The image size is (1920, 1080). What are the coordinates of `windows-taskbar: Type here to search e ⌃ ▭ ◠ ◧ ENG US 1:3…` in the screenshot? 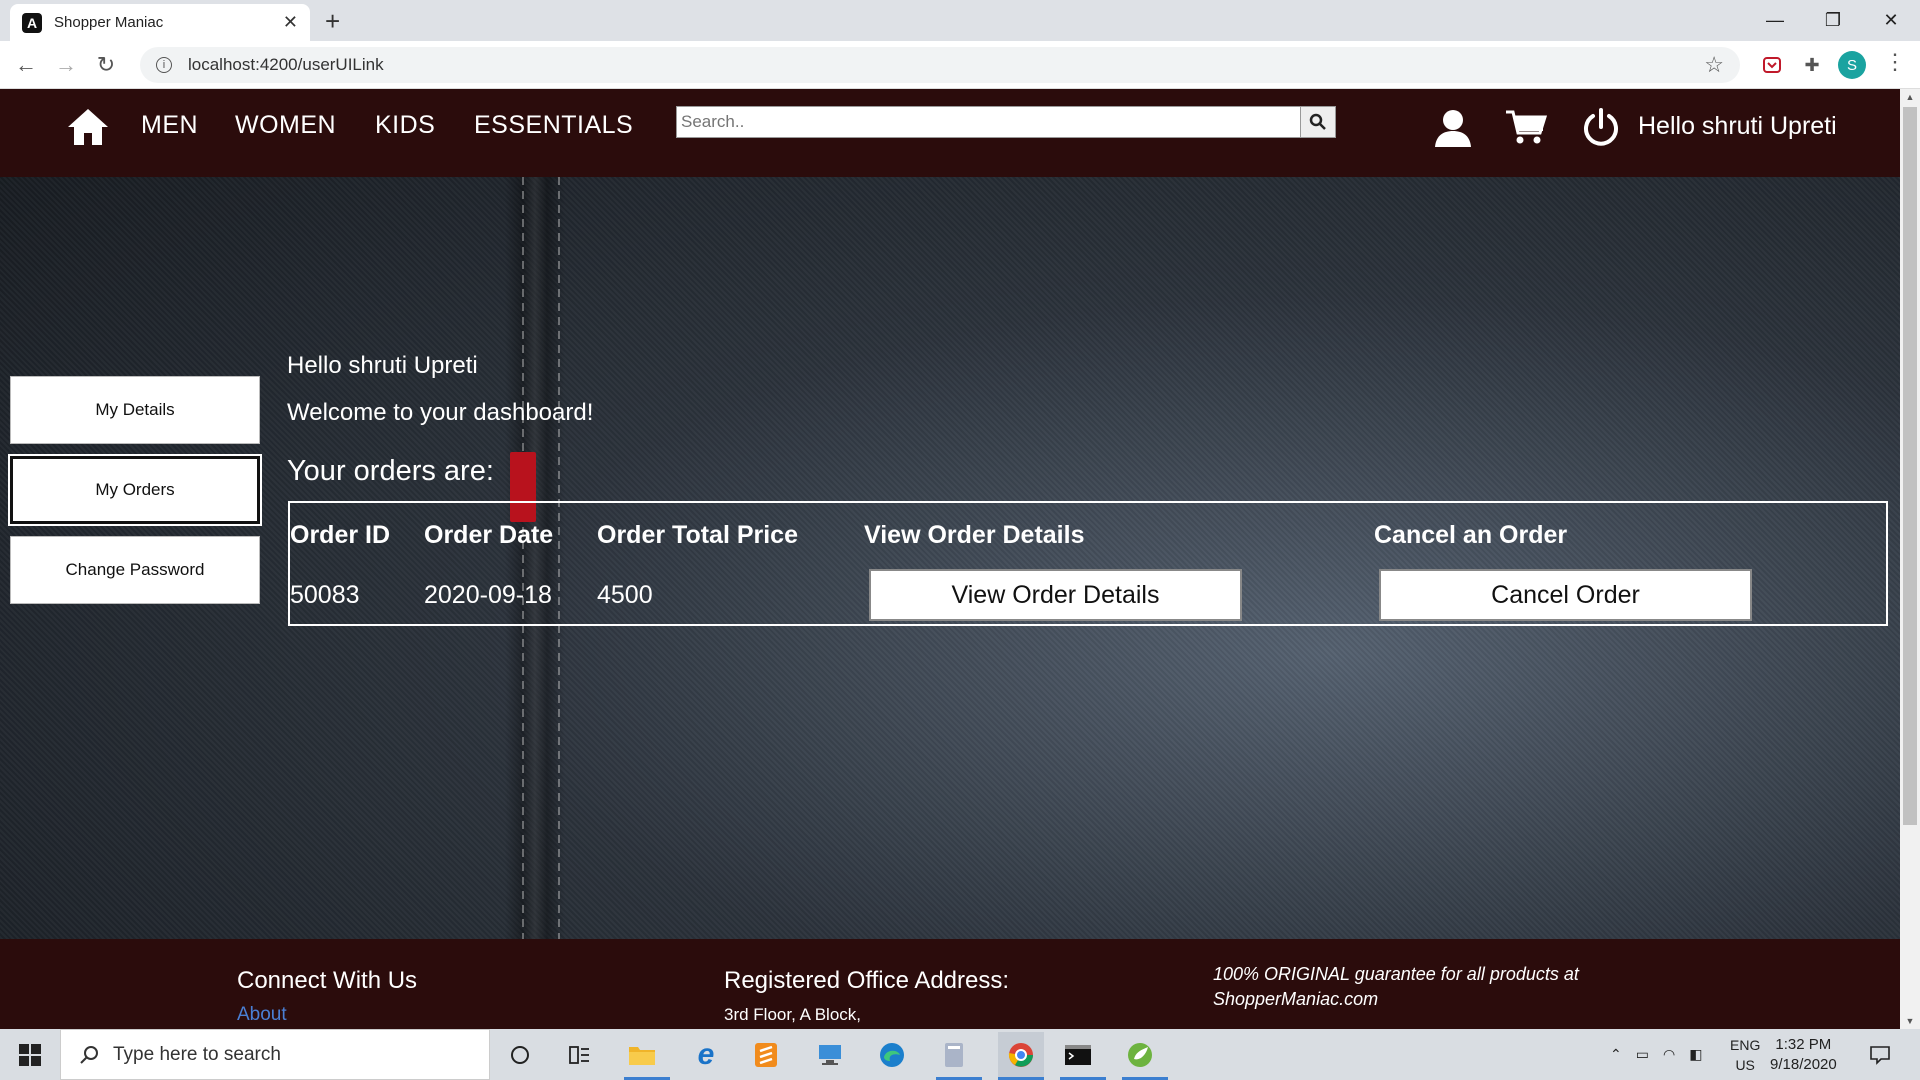 It's located at (960, 1054).